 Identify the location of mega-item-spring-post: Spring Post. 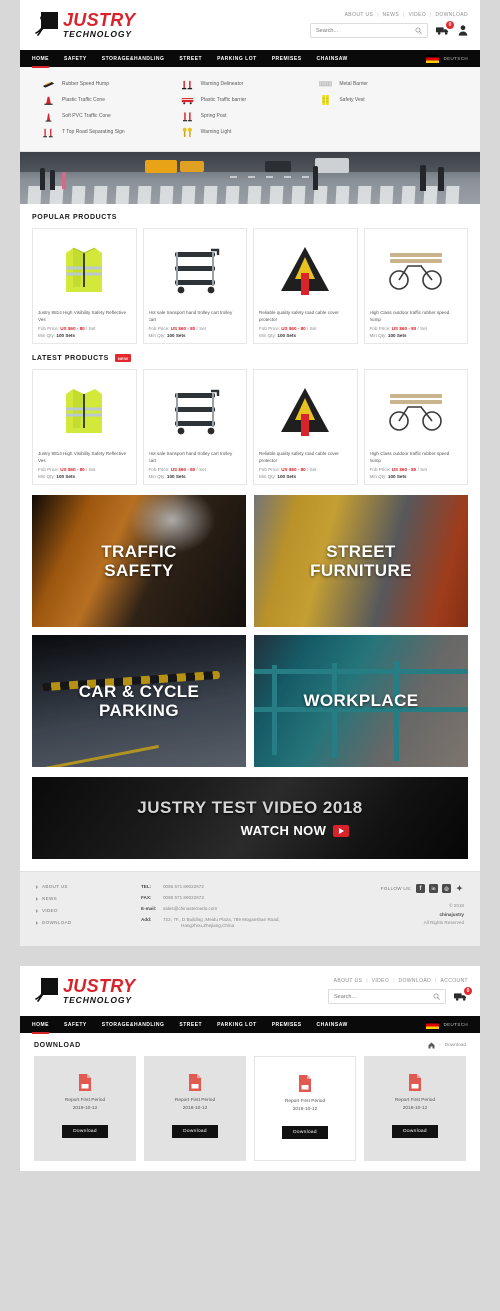
(250, 116).